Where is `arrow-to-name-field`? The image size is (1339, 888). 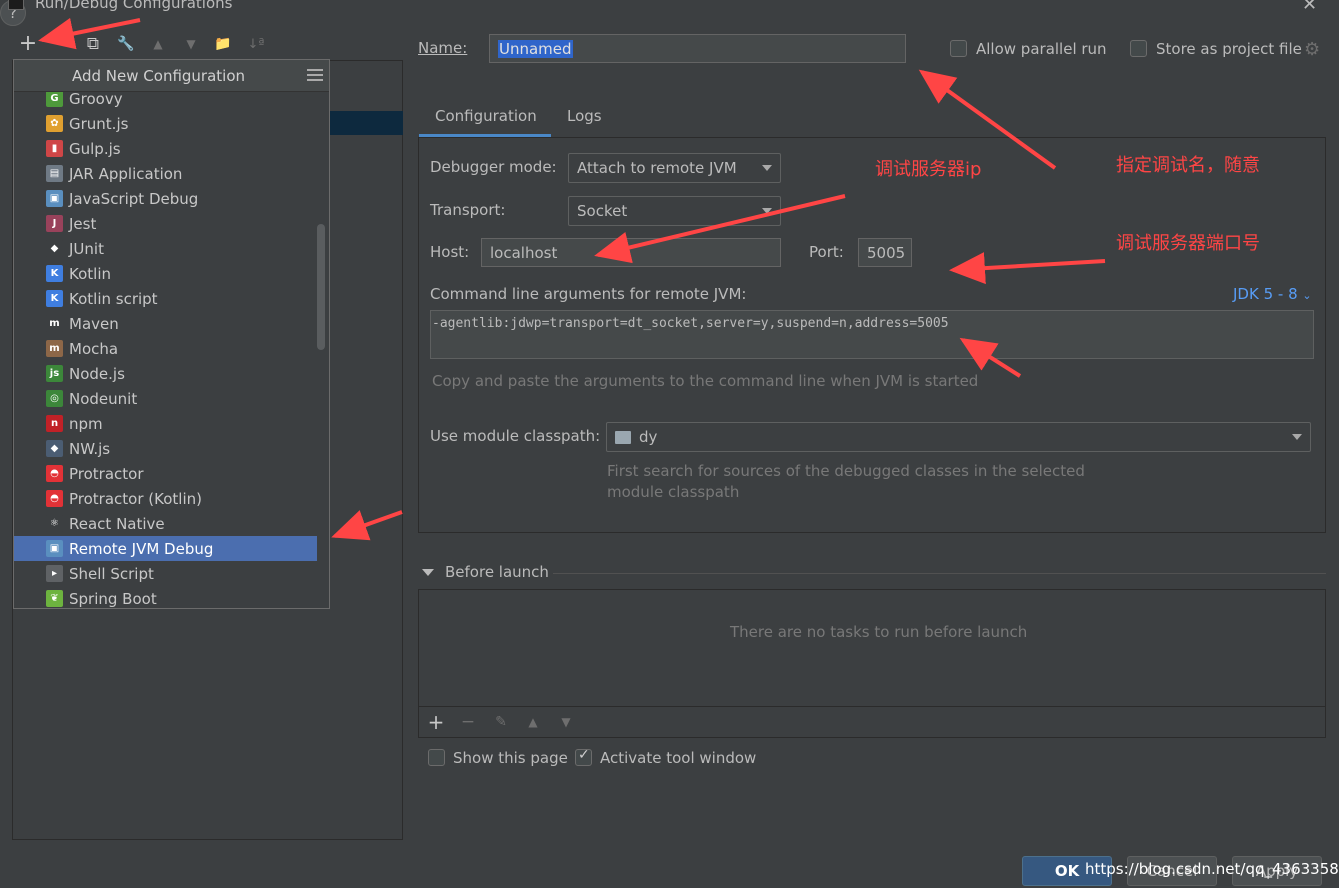 arrow-to-name-field is located at coordinates (987, 119).